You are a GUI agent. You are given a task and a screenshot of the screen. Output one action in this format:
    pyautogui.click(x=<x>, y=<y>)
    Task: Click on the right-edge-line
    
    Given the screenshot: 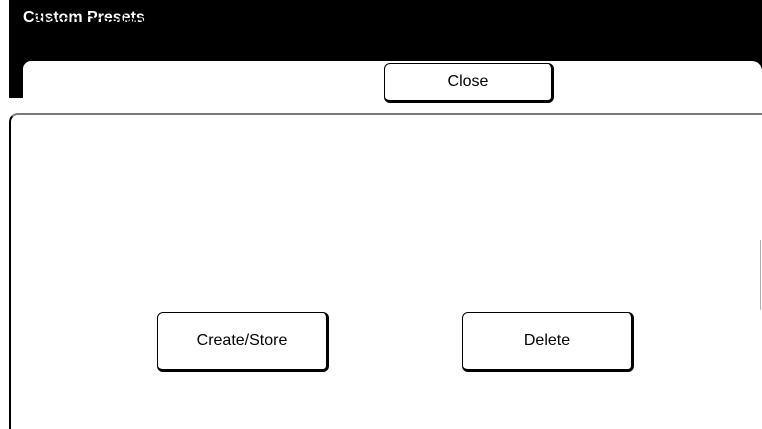 What is the action you would take?
    pyautogui.click(x=760, y=275)
    